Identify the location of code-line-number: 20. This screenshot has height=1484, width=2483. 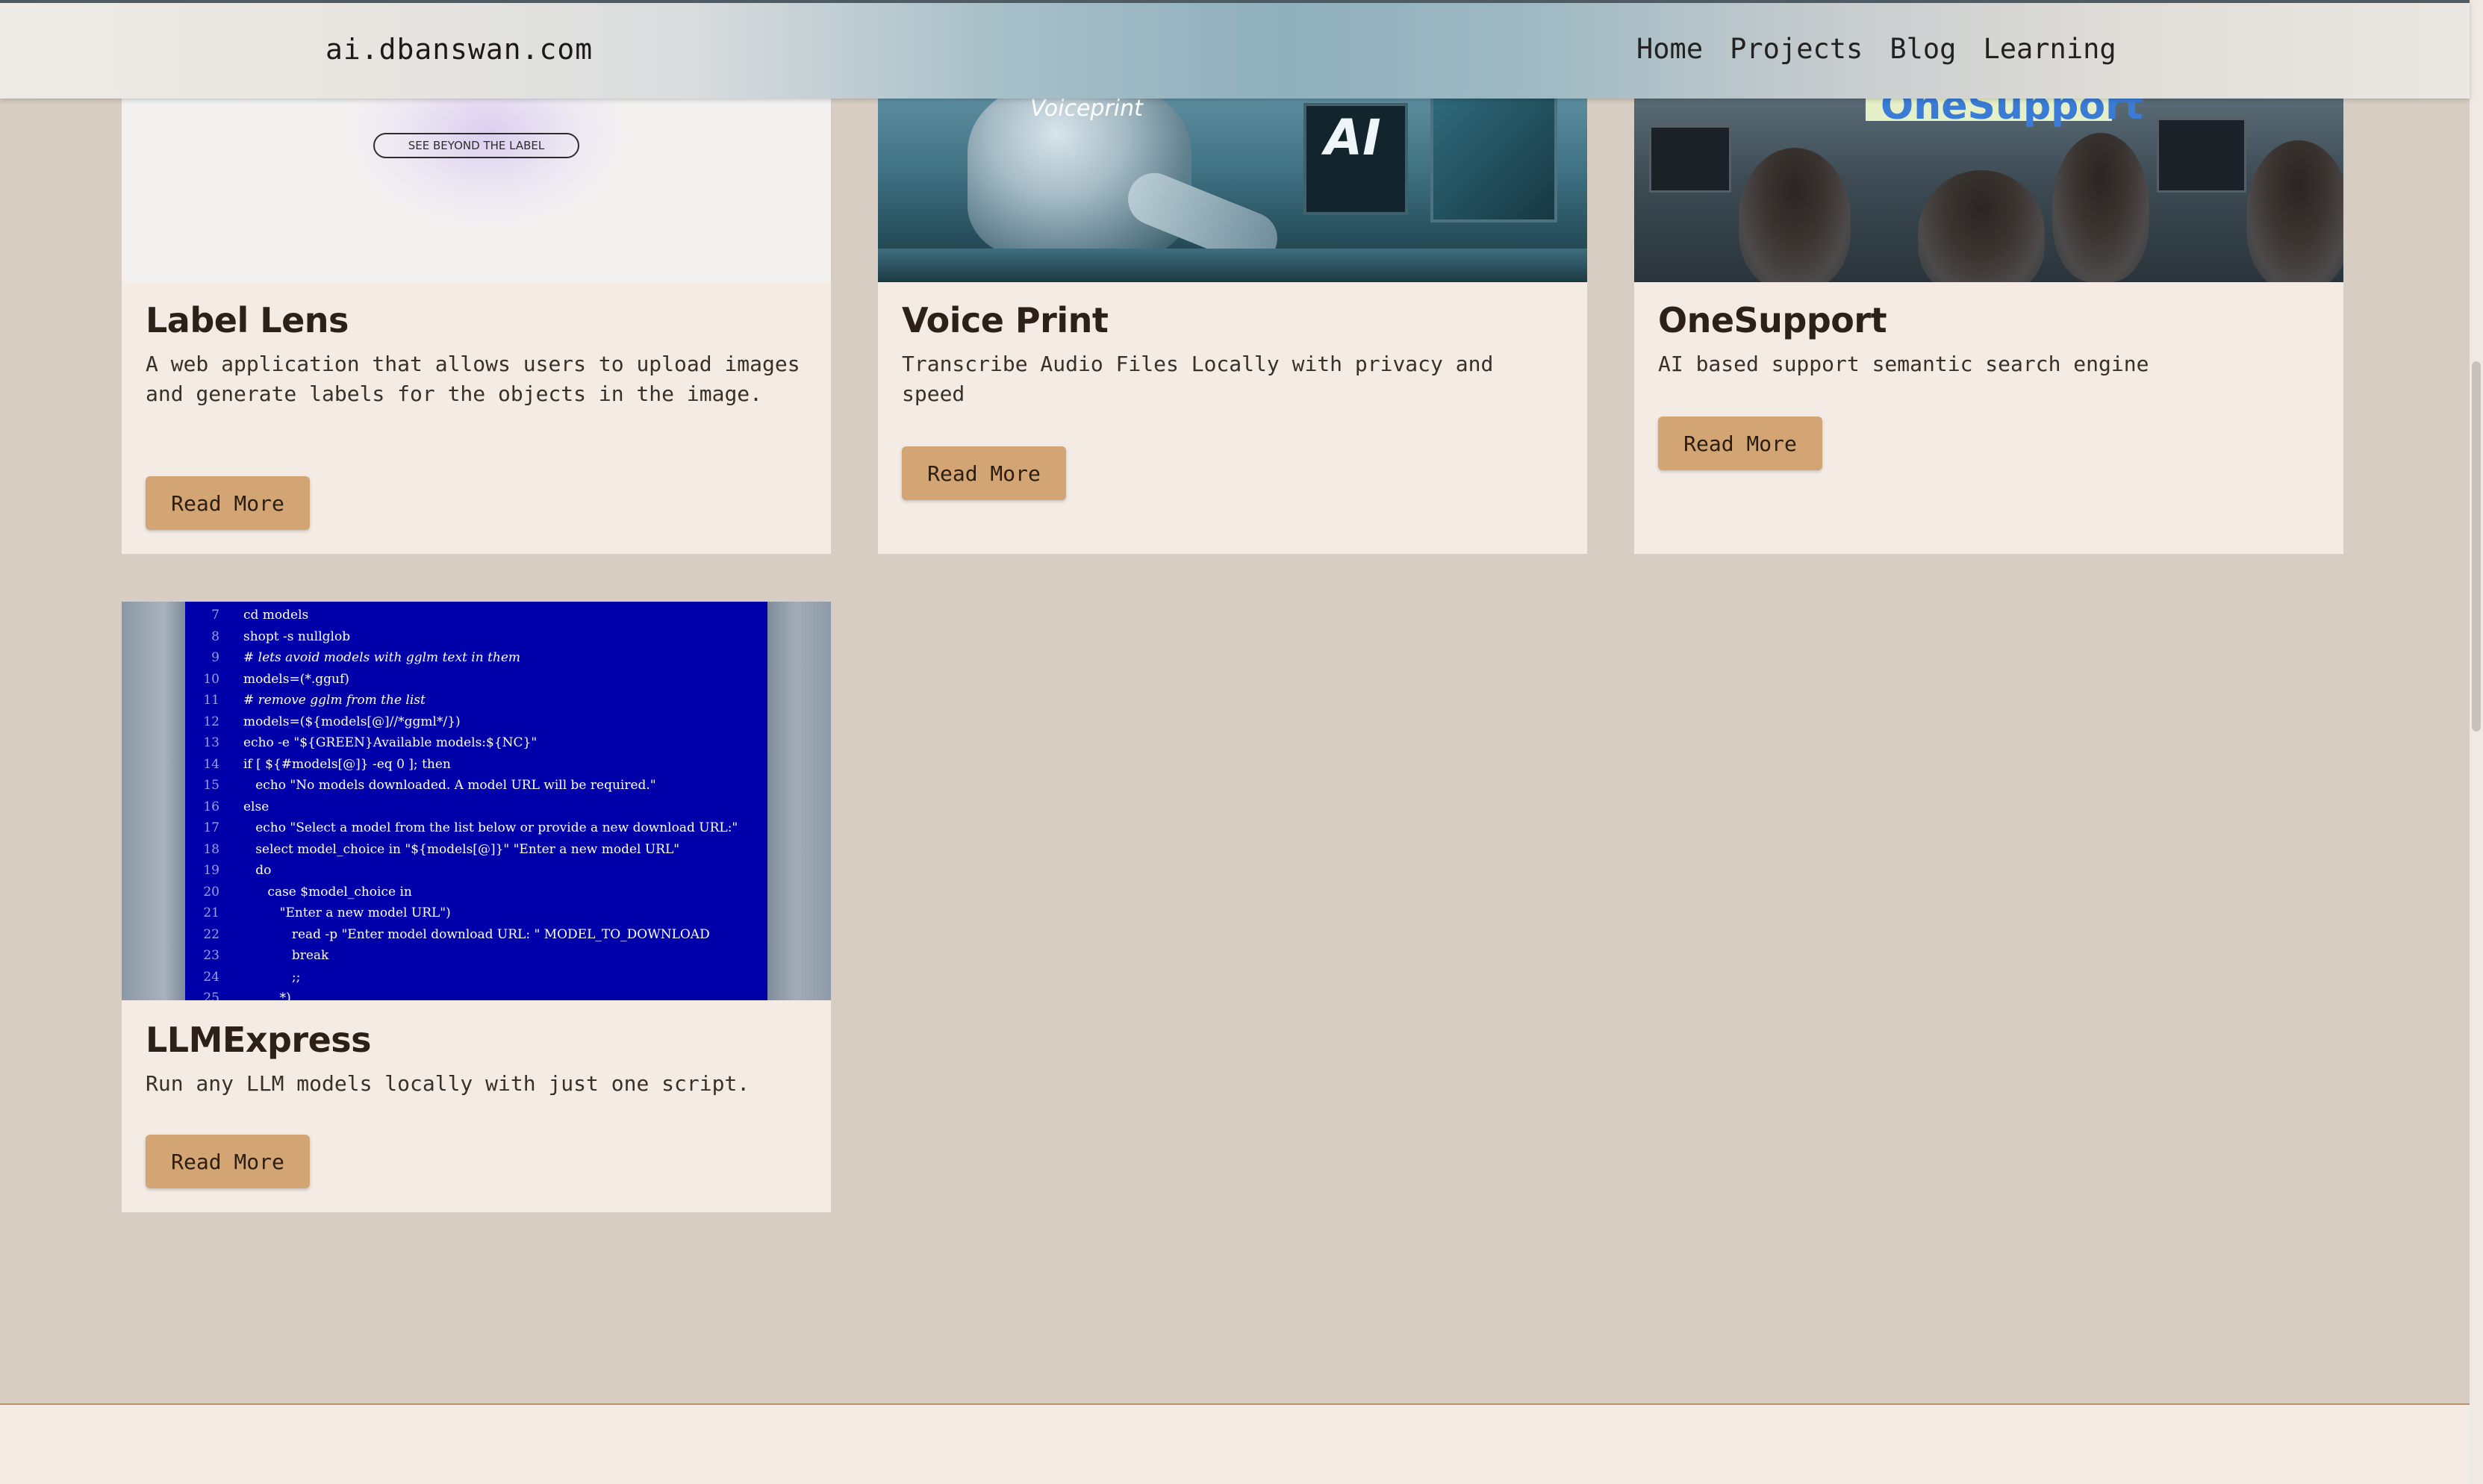
(211, 892).